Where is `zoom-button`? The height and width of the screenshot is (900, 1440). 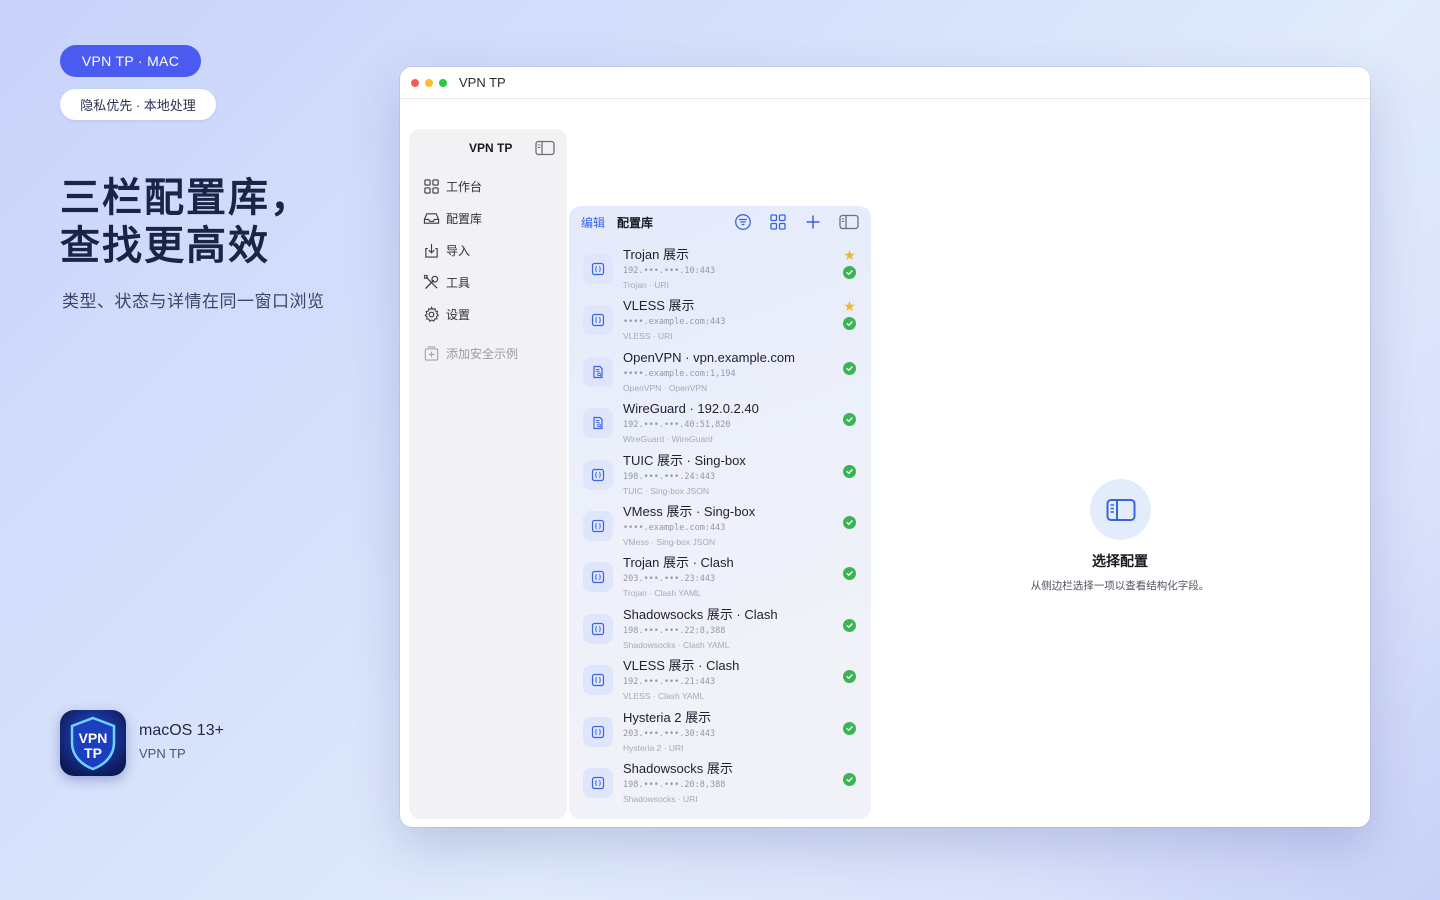
zoom-button is located at coordinates (443, 82).